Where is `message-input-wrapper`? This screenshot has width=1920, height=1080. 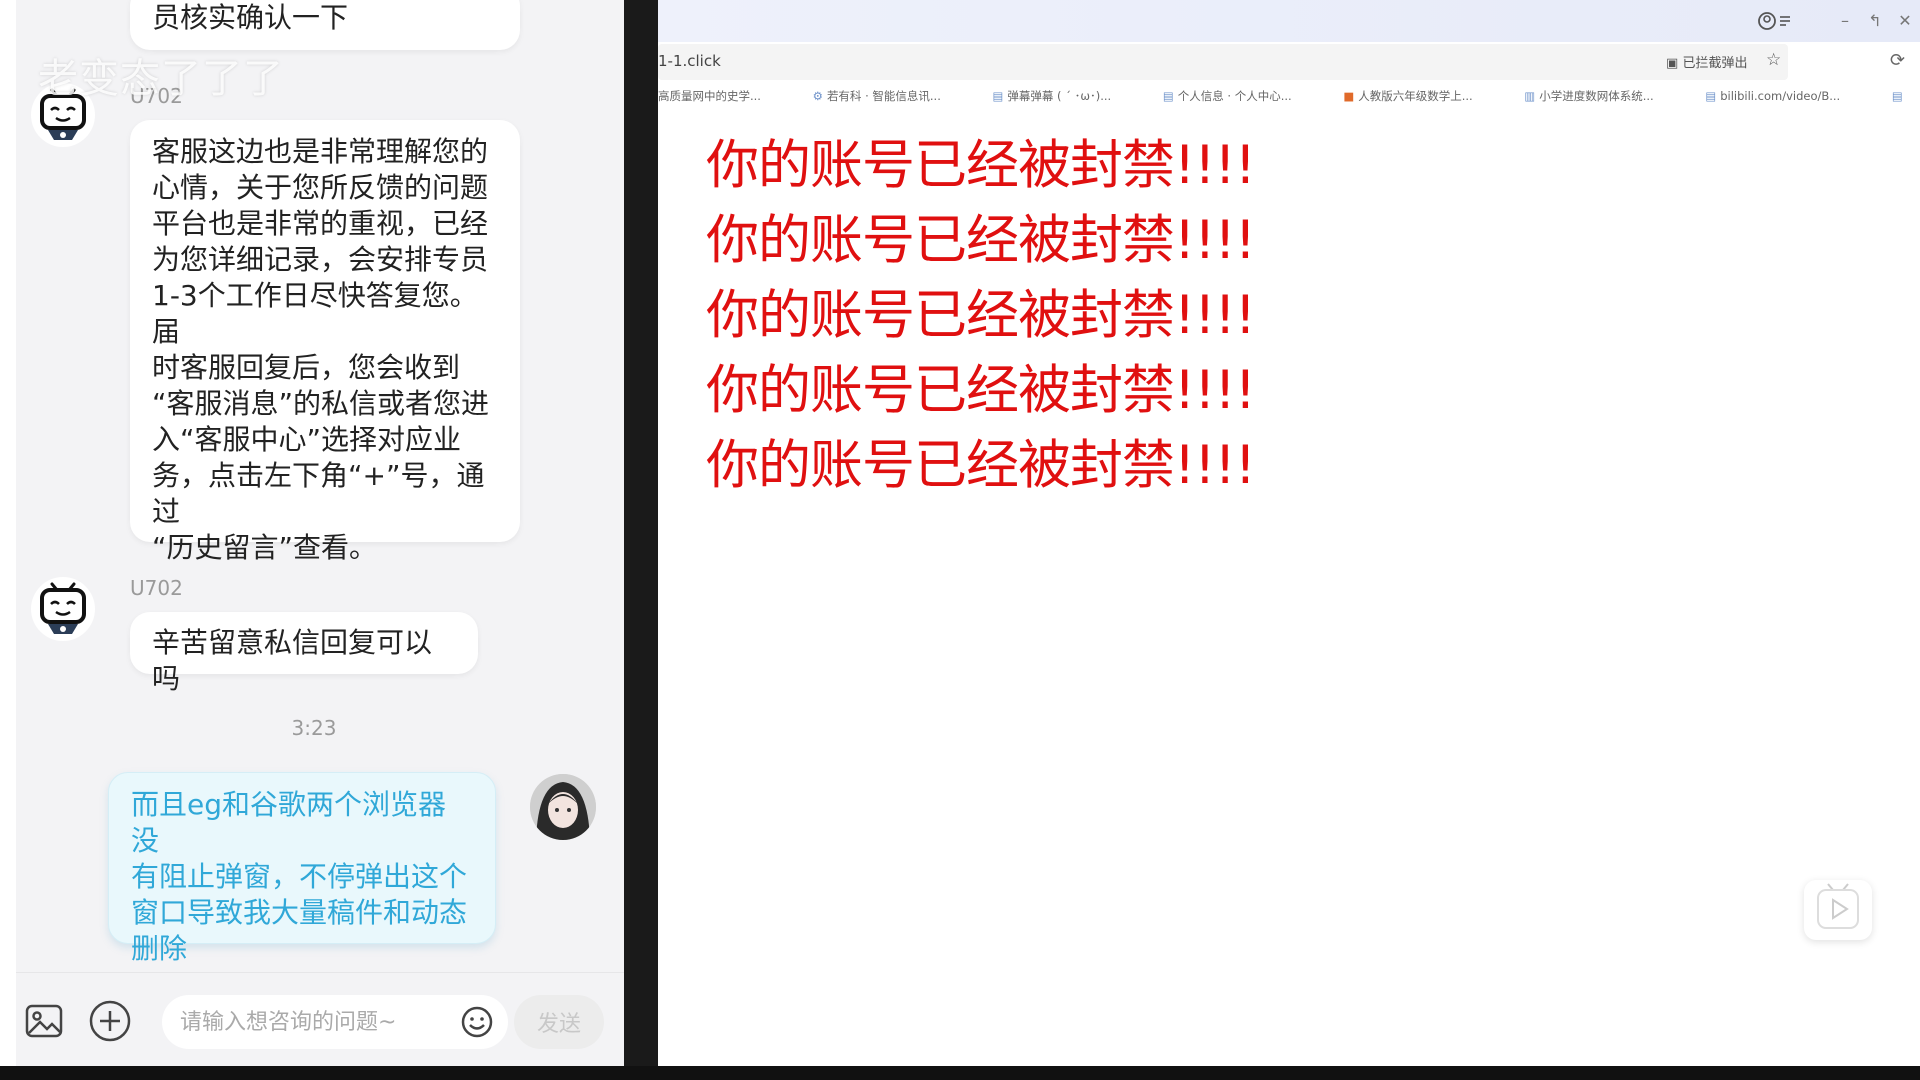 message-input-wrapper is located at coordinates (335, 1022).